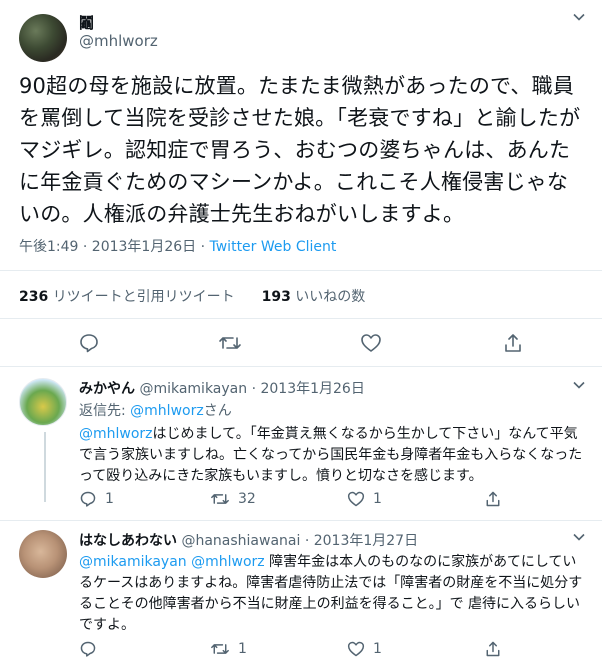 Image resolution: width=602 pixels, height=658 pixels. What do you see at coordinates (109, 499) in the screenshot?
I see `reply-count: 1` at bounding box center [109, 499].